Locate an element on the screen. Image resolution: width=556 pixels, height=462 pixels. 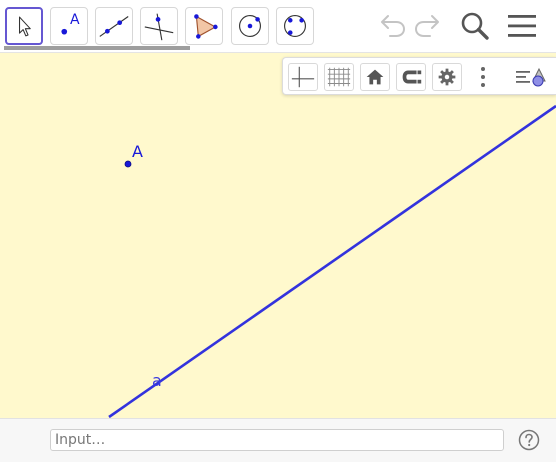
redo-icon is located at coordinates (426, 26).